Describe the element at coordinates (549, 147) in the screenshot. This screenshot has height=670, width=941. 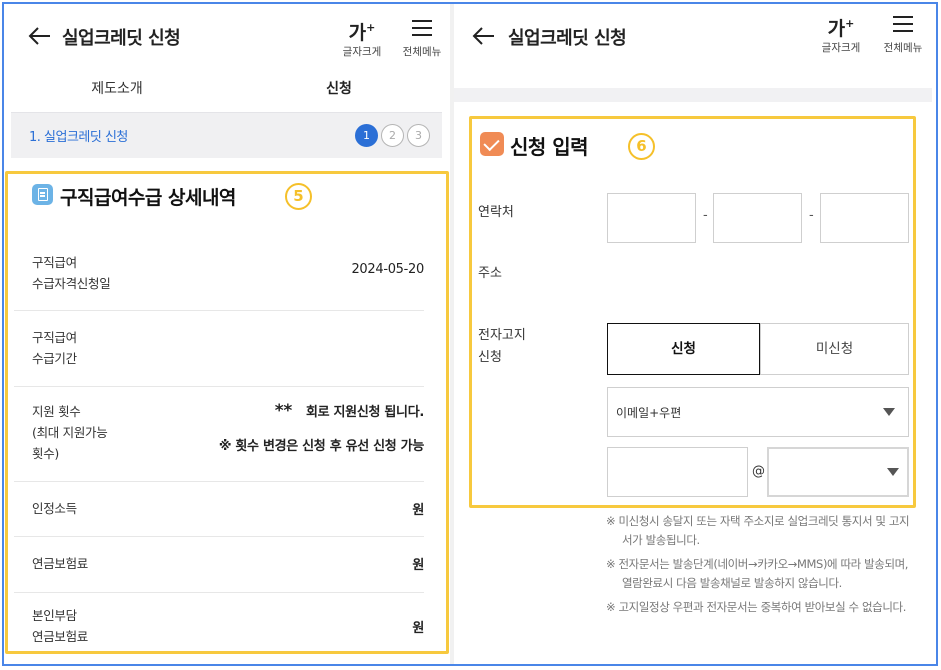
I see `section-title-apply-input: 신청 입력` at that location.